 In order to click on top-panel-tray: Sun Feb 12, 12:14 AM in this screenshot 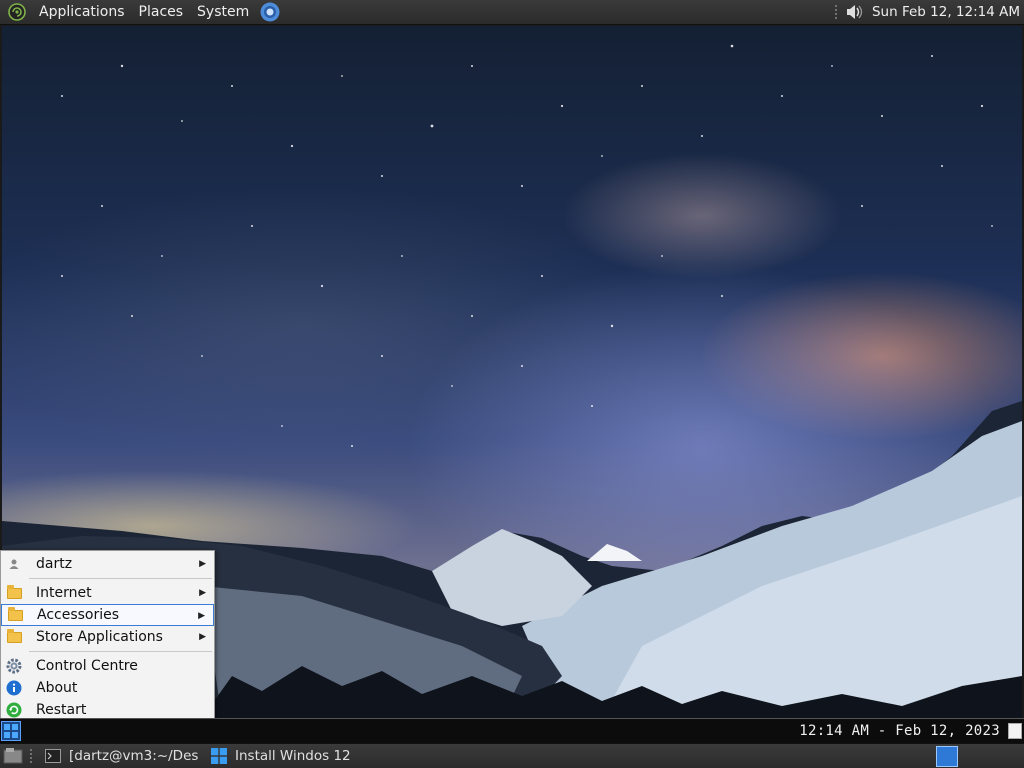, I will do `click(928, 12)`.